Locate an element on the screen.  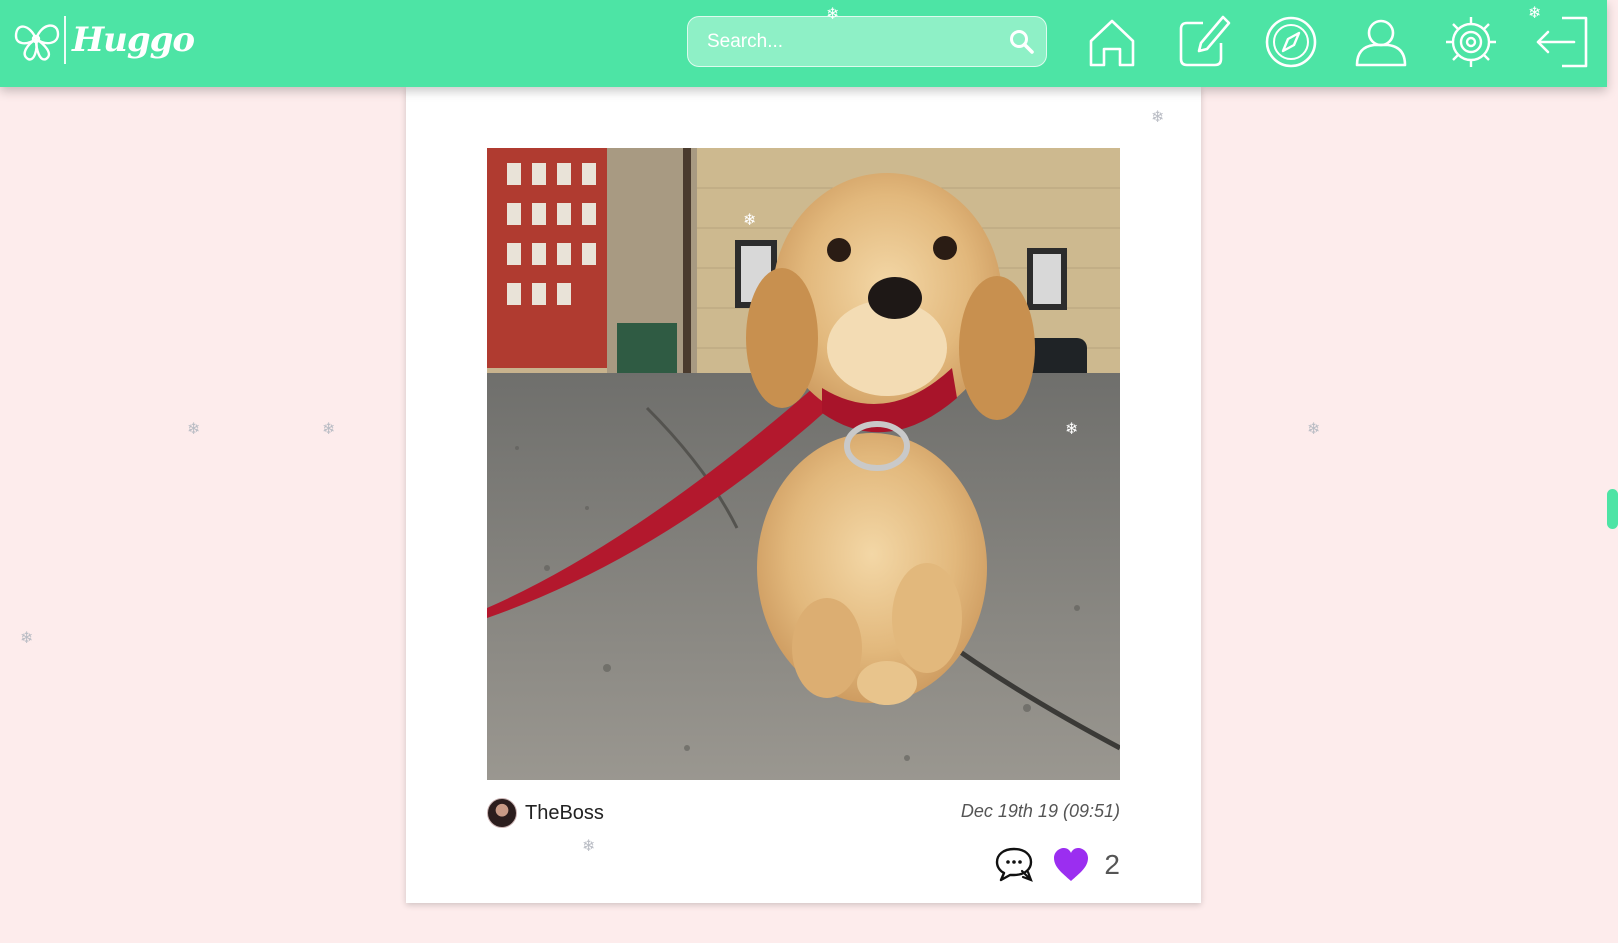
profile-icon is located at coordinates (1381, 42).